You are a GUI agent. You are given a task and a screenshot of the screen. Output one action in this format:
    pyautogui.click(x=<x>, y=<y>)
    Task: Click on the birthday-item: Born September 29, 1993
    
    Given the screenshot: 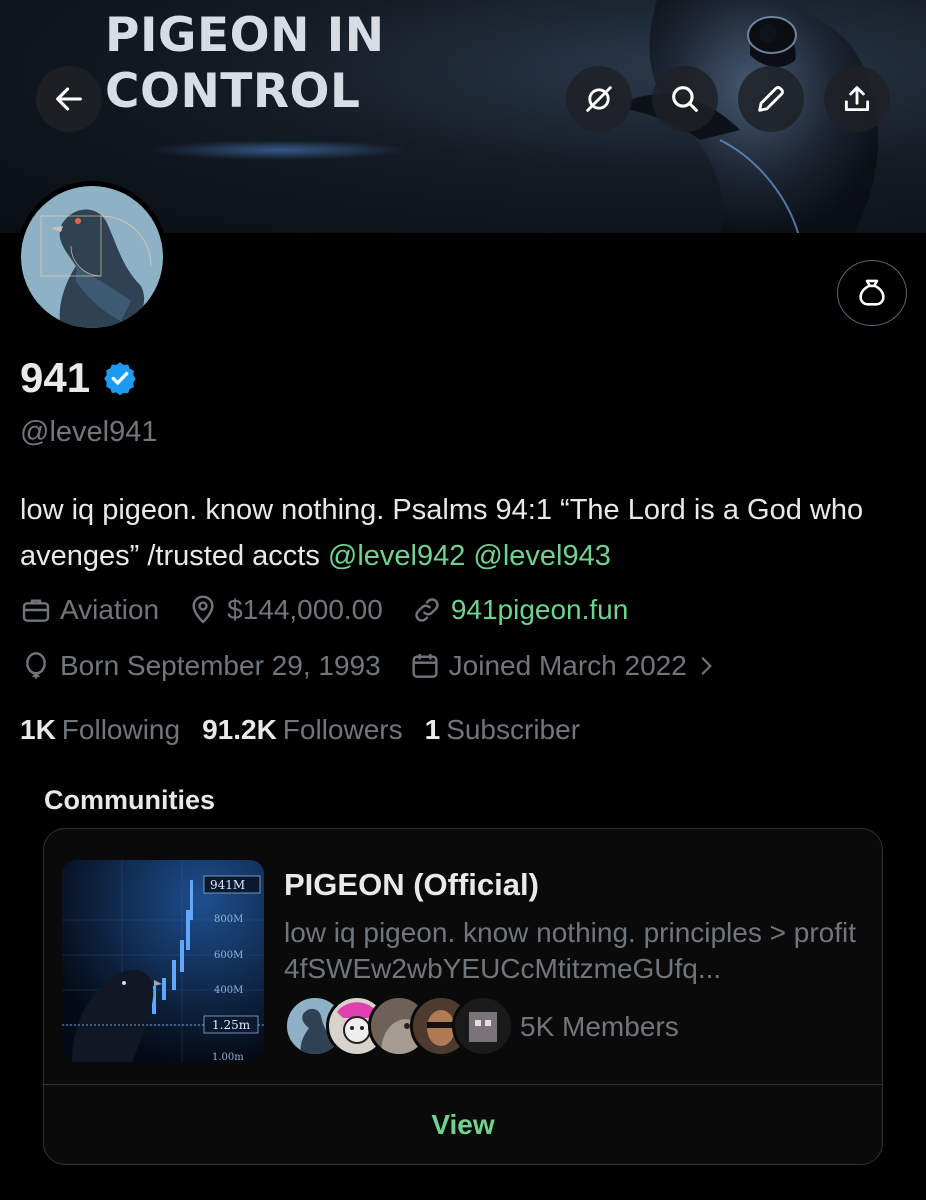 What is the action you would take?
    pyautogui.click(x=200, y=666)
    